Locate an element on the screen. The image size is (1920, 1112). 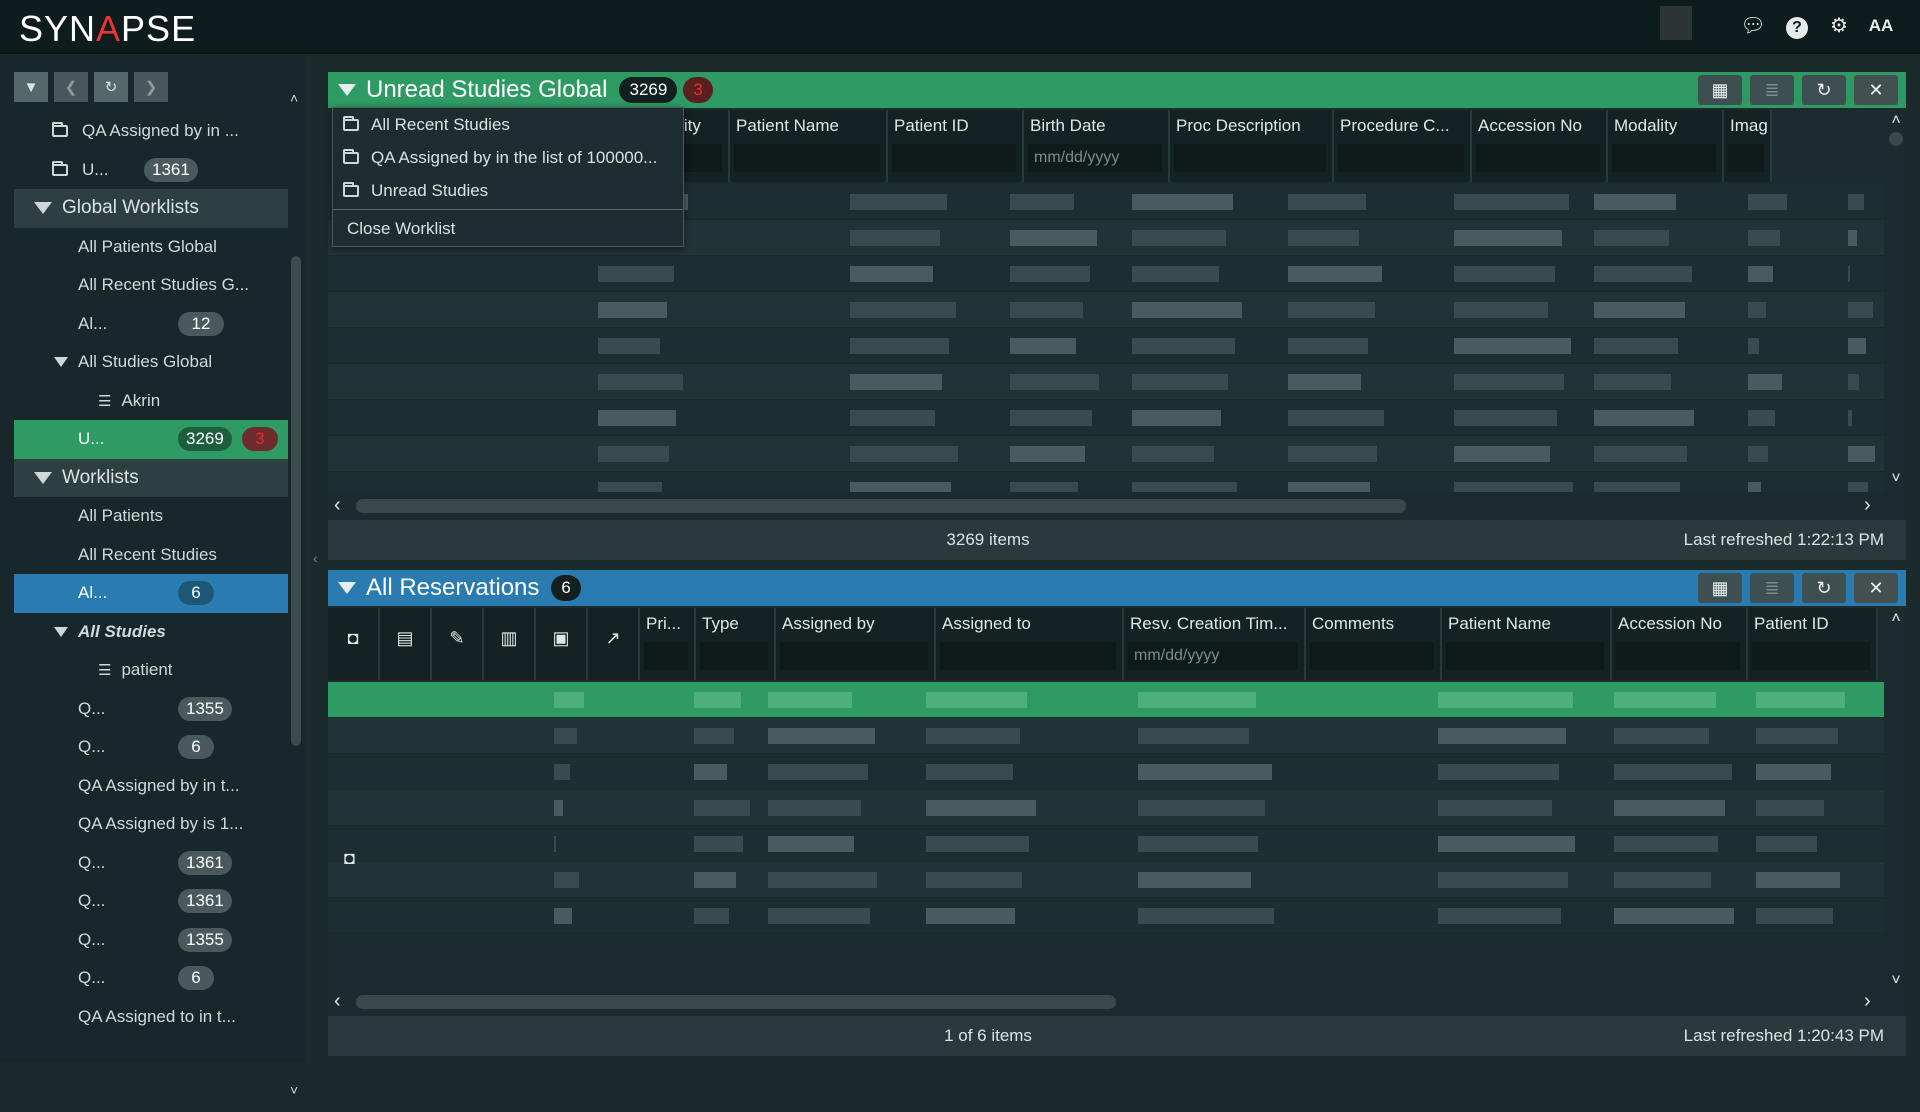
collapse-icon: ▼ is located at coordinates (31, 87).